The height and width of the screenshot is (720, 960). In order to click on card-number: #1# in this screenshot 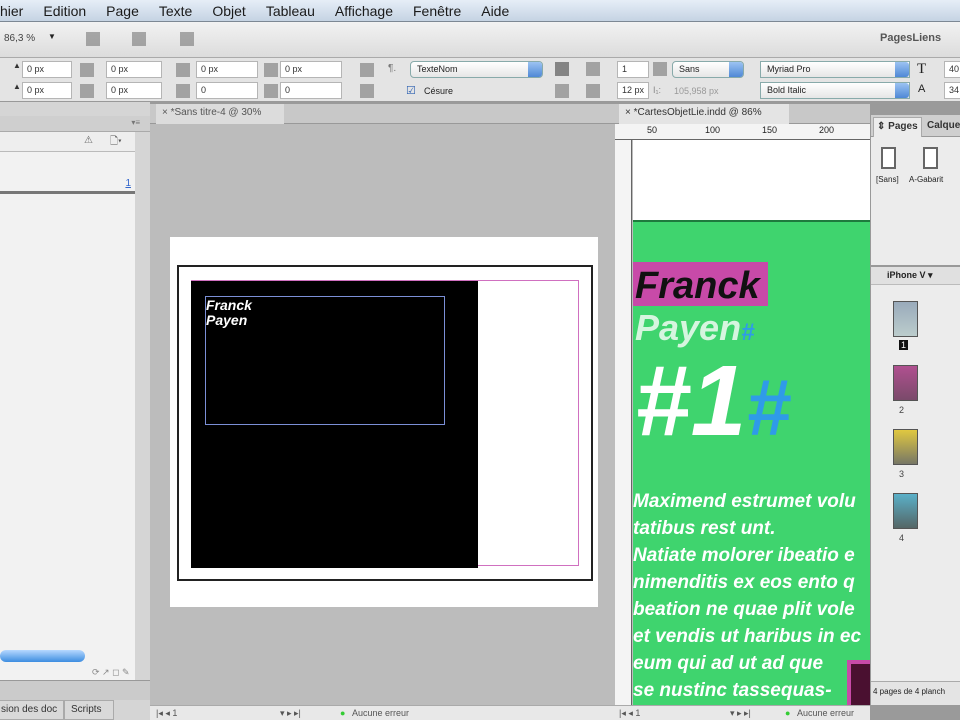, I will do `click(713, 404)`.